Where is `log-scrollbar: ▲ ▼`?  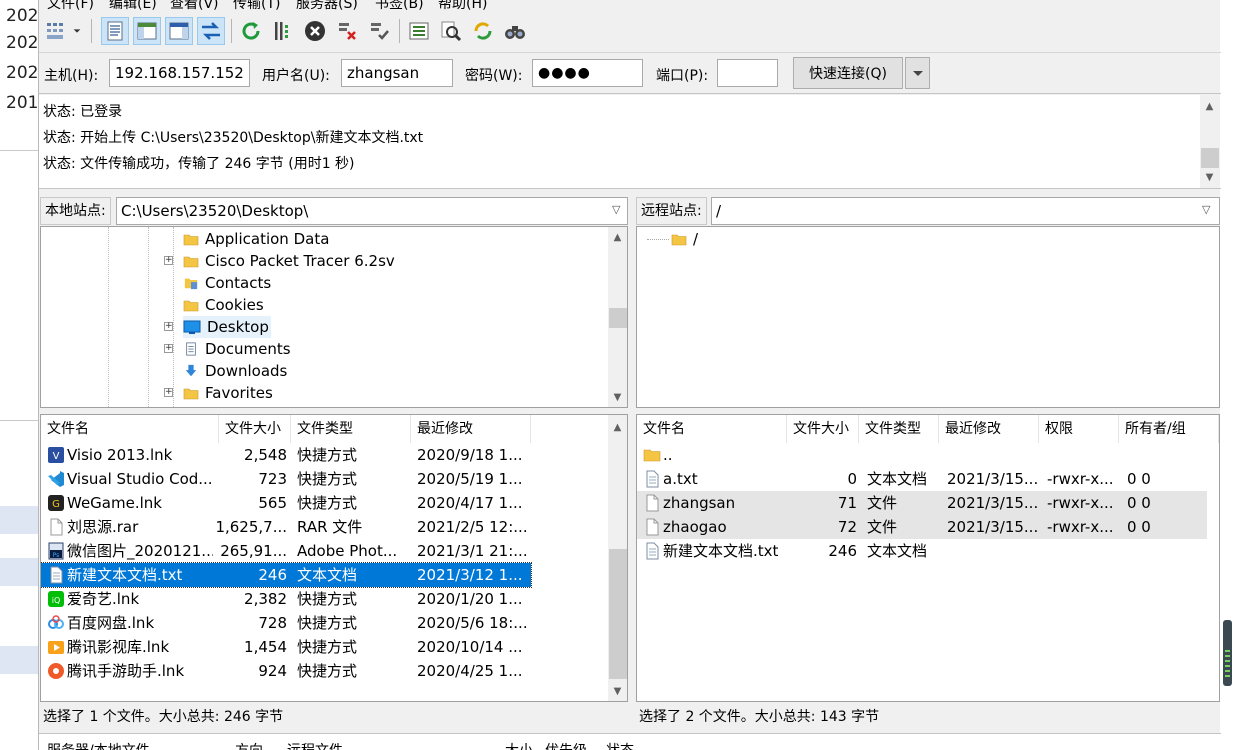
log-scrollbar: ▲ ▼ is located at coordinates (1210, 141).